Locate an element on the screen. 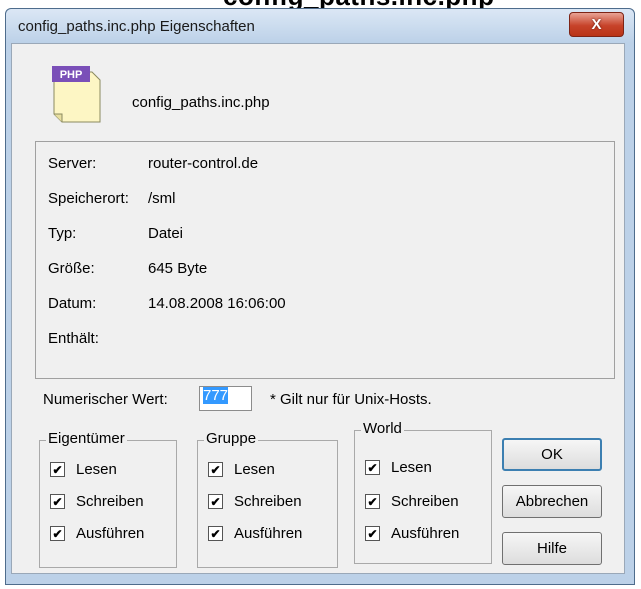  numeric-value-text: 777 is located at coordinates (216, 395).